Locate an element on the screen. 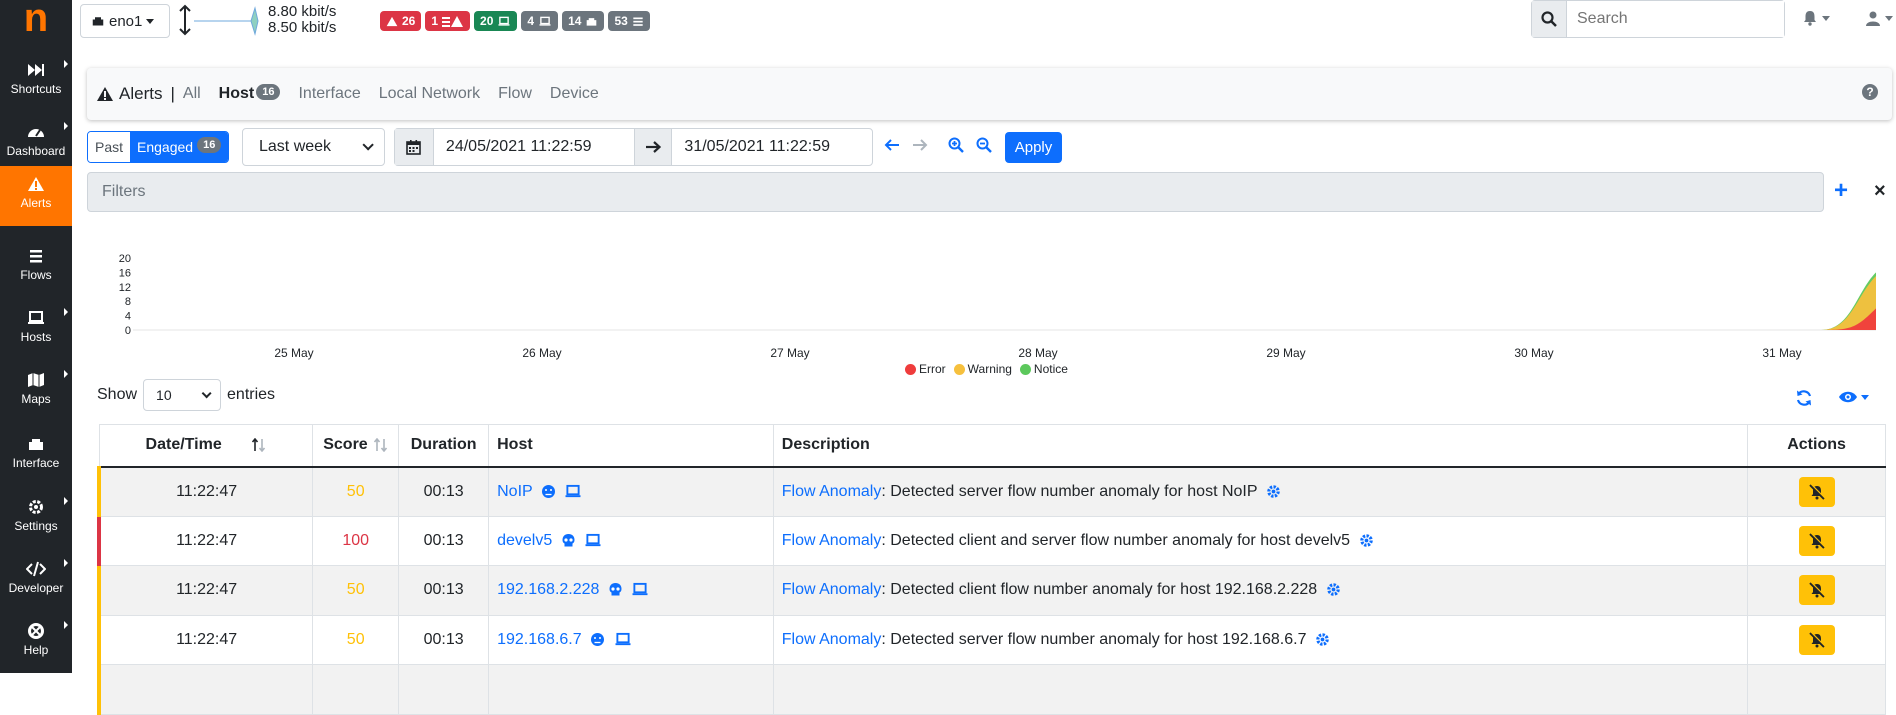 This screenshot has width=1896, height=715. cell-datetime: 11:22:47 is located at coordinates (205, 639).